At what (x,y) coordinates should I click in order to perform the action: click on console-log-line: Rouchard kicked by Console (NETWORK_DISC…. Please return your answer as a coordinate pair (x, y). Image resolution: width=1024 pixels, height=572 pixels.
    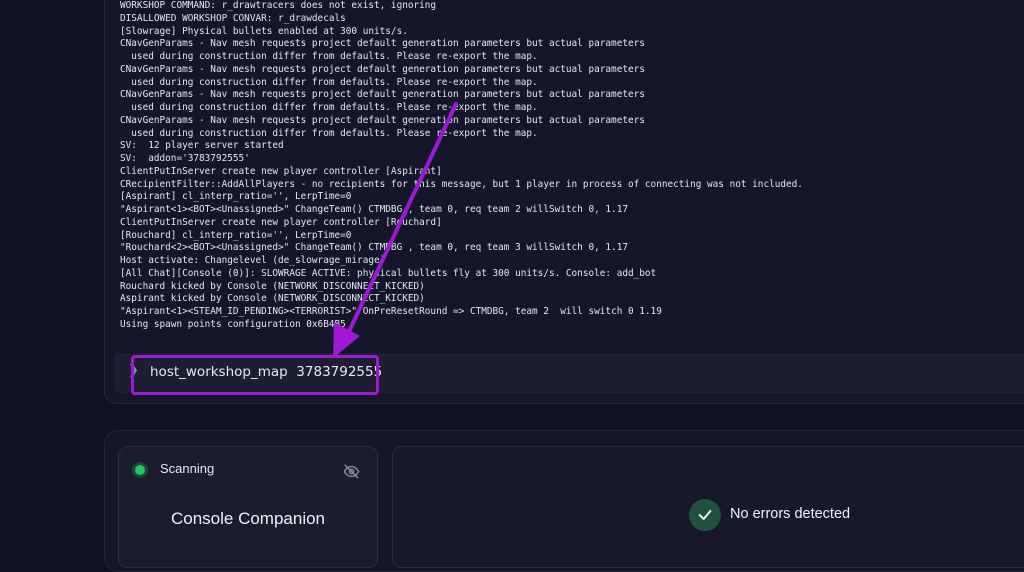
    Looking at the image, I should click on (272, 286).